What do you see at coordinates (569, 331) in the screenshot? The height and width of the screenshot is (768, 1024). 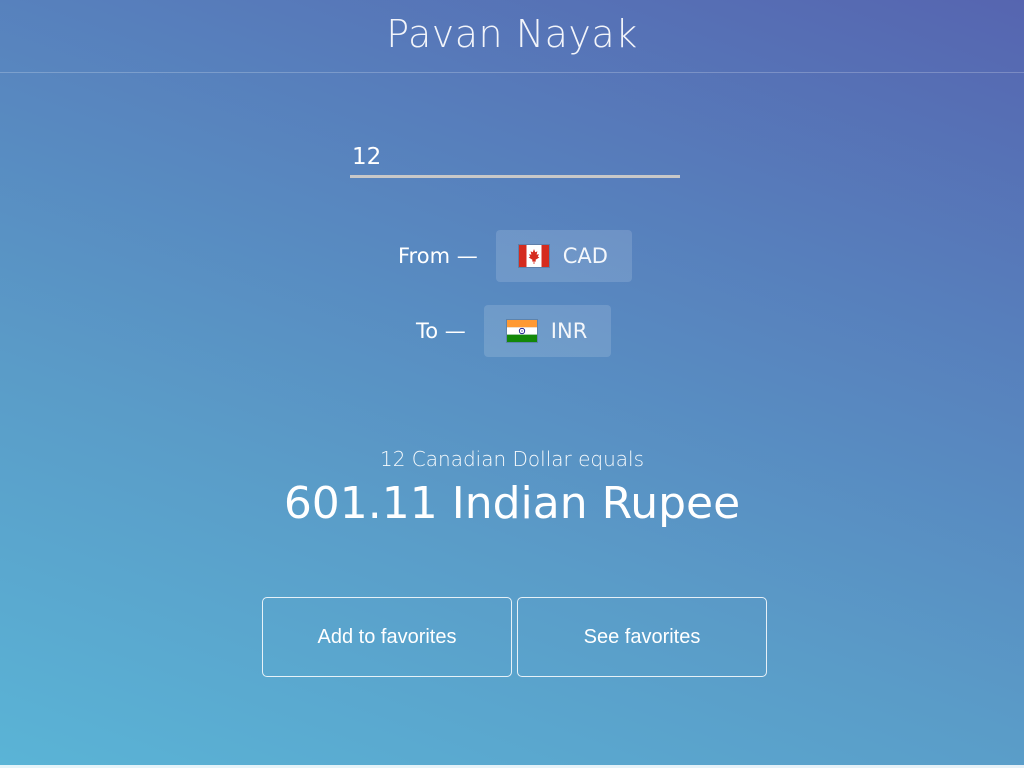 I see `to-currency-code: INR` at bounding box center [569, 331].